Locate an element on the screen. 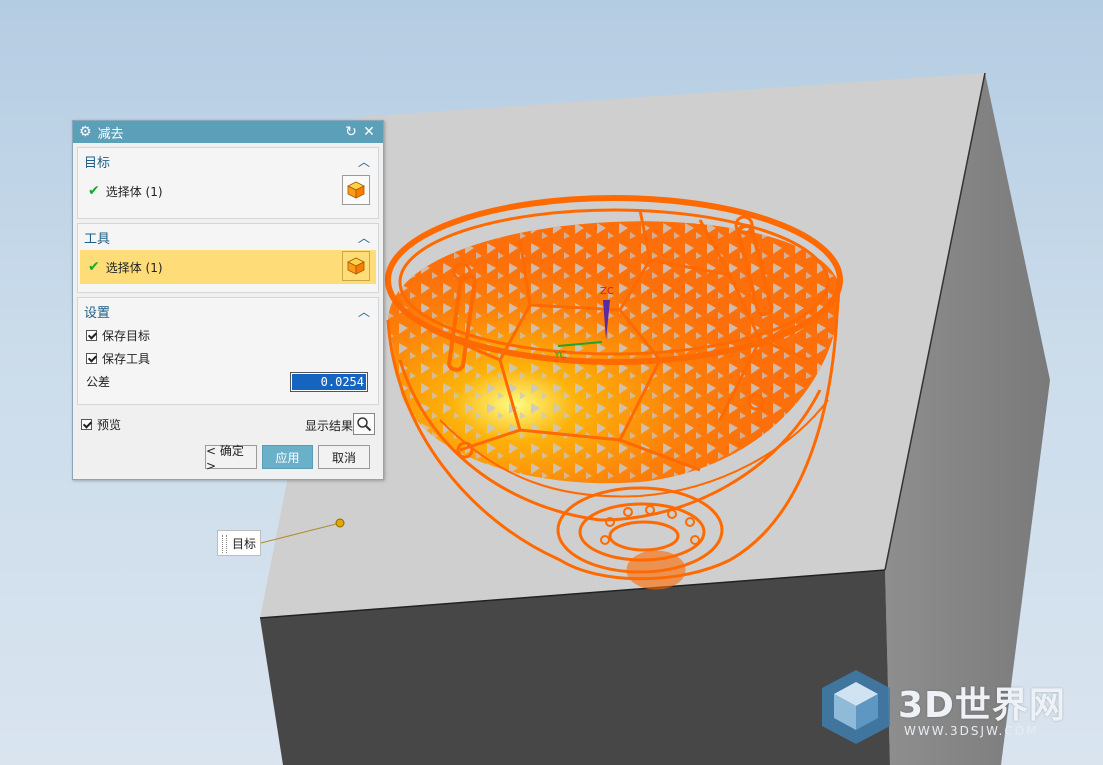  apply-button: 应用 is located at coordinates (287, 457).